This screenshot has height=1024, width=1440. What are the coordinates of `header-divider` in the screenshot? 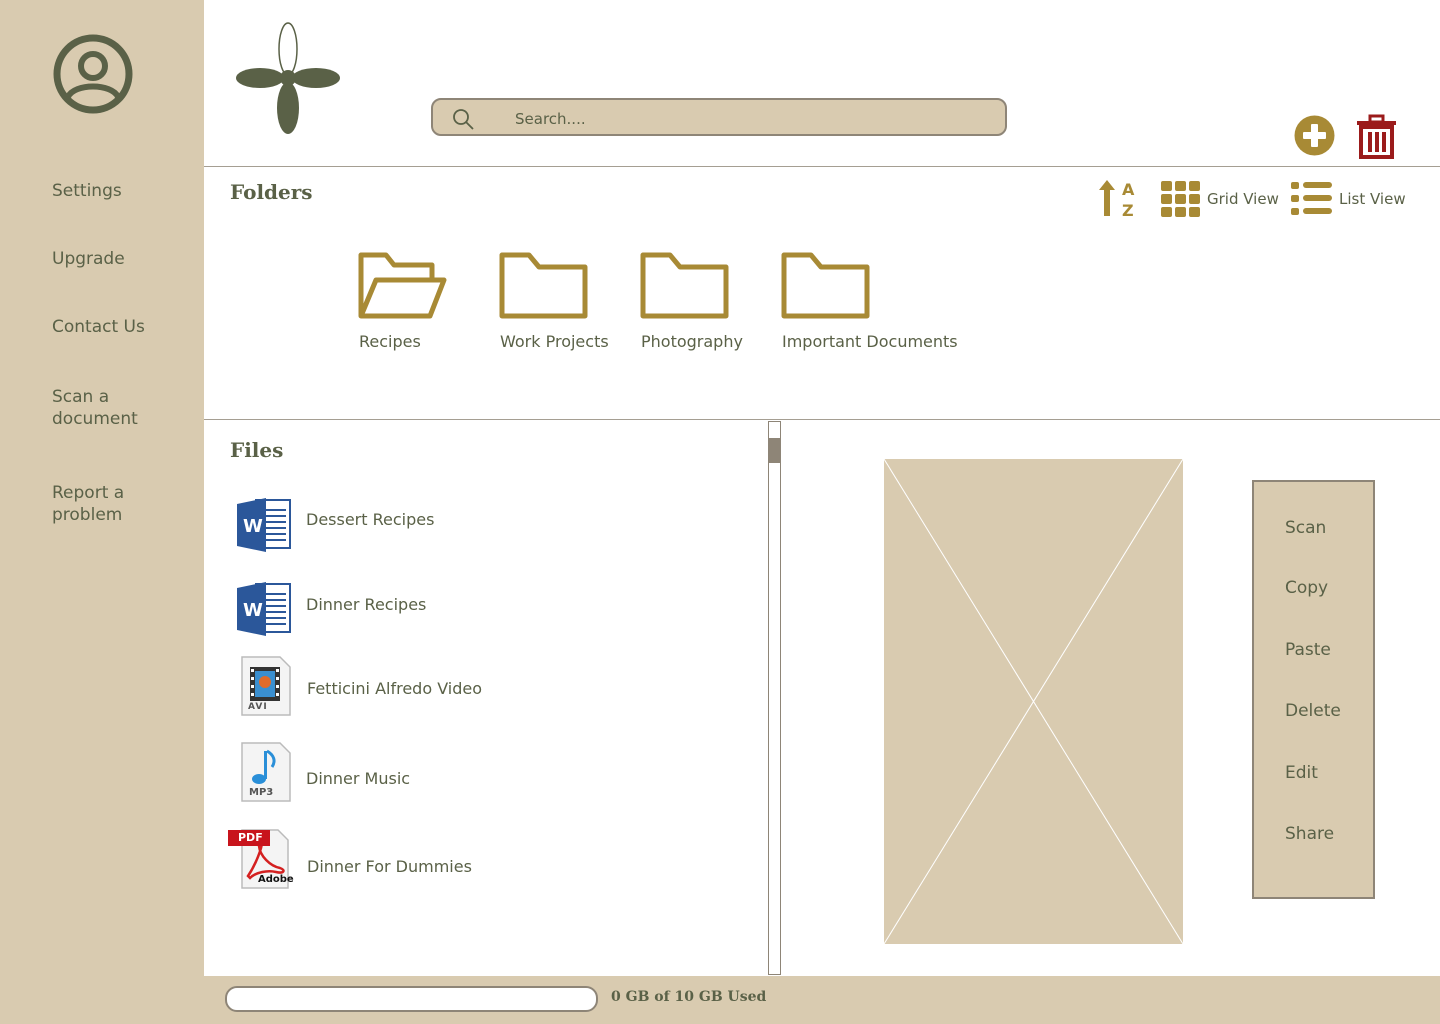 It's located at (822, 166).